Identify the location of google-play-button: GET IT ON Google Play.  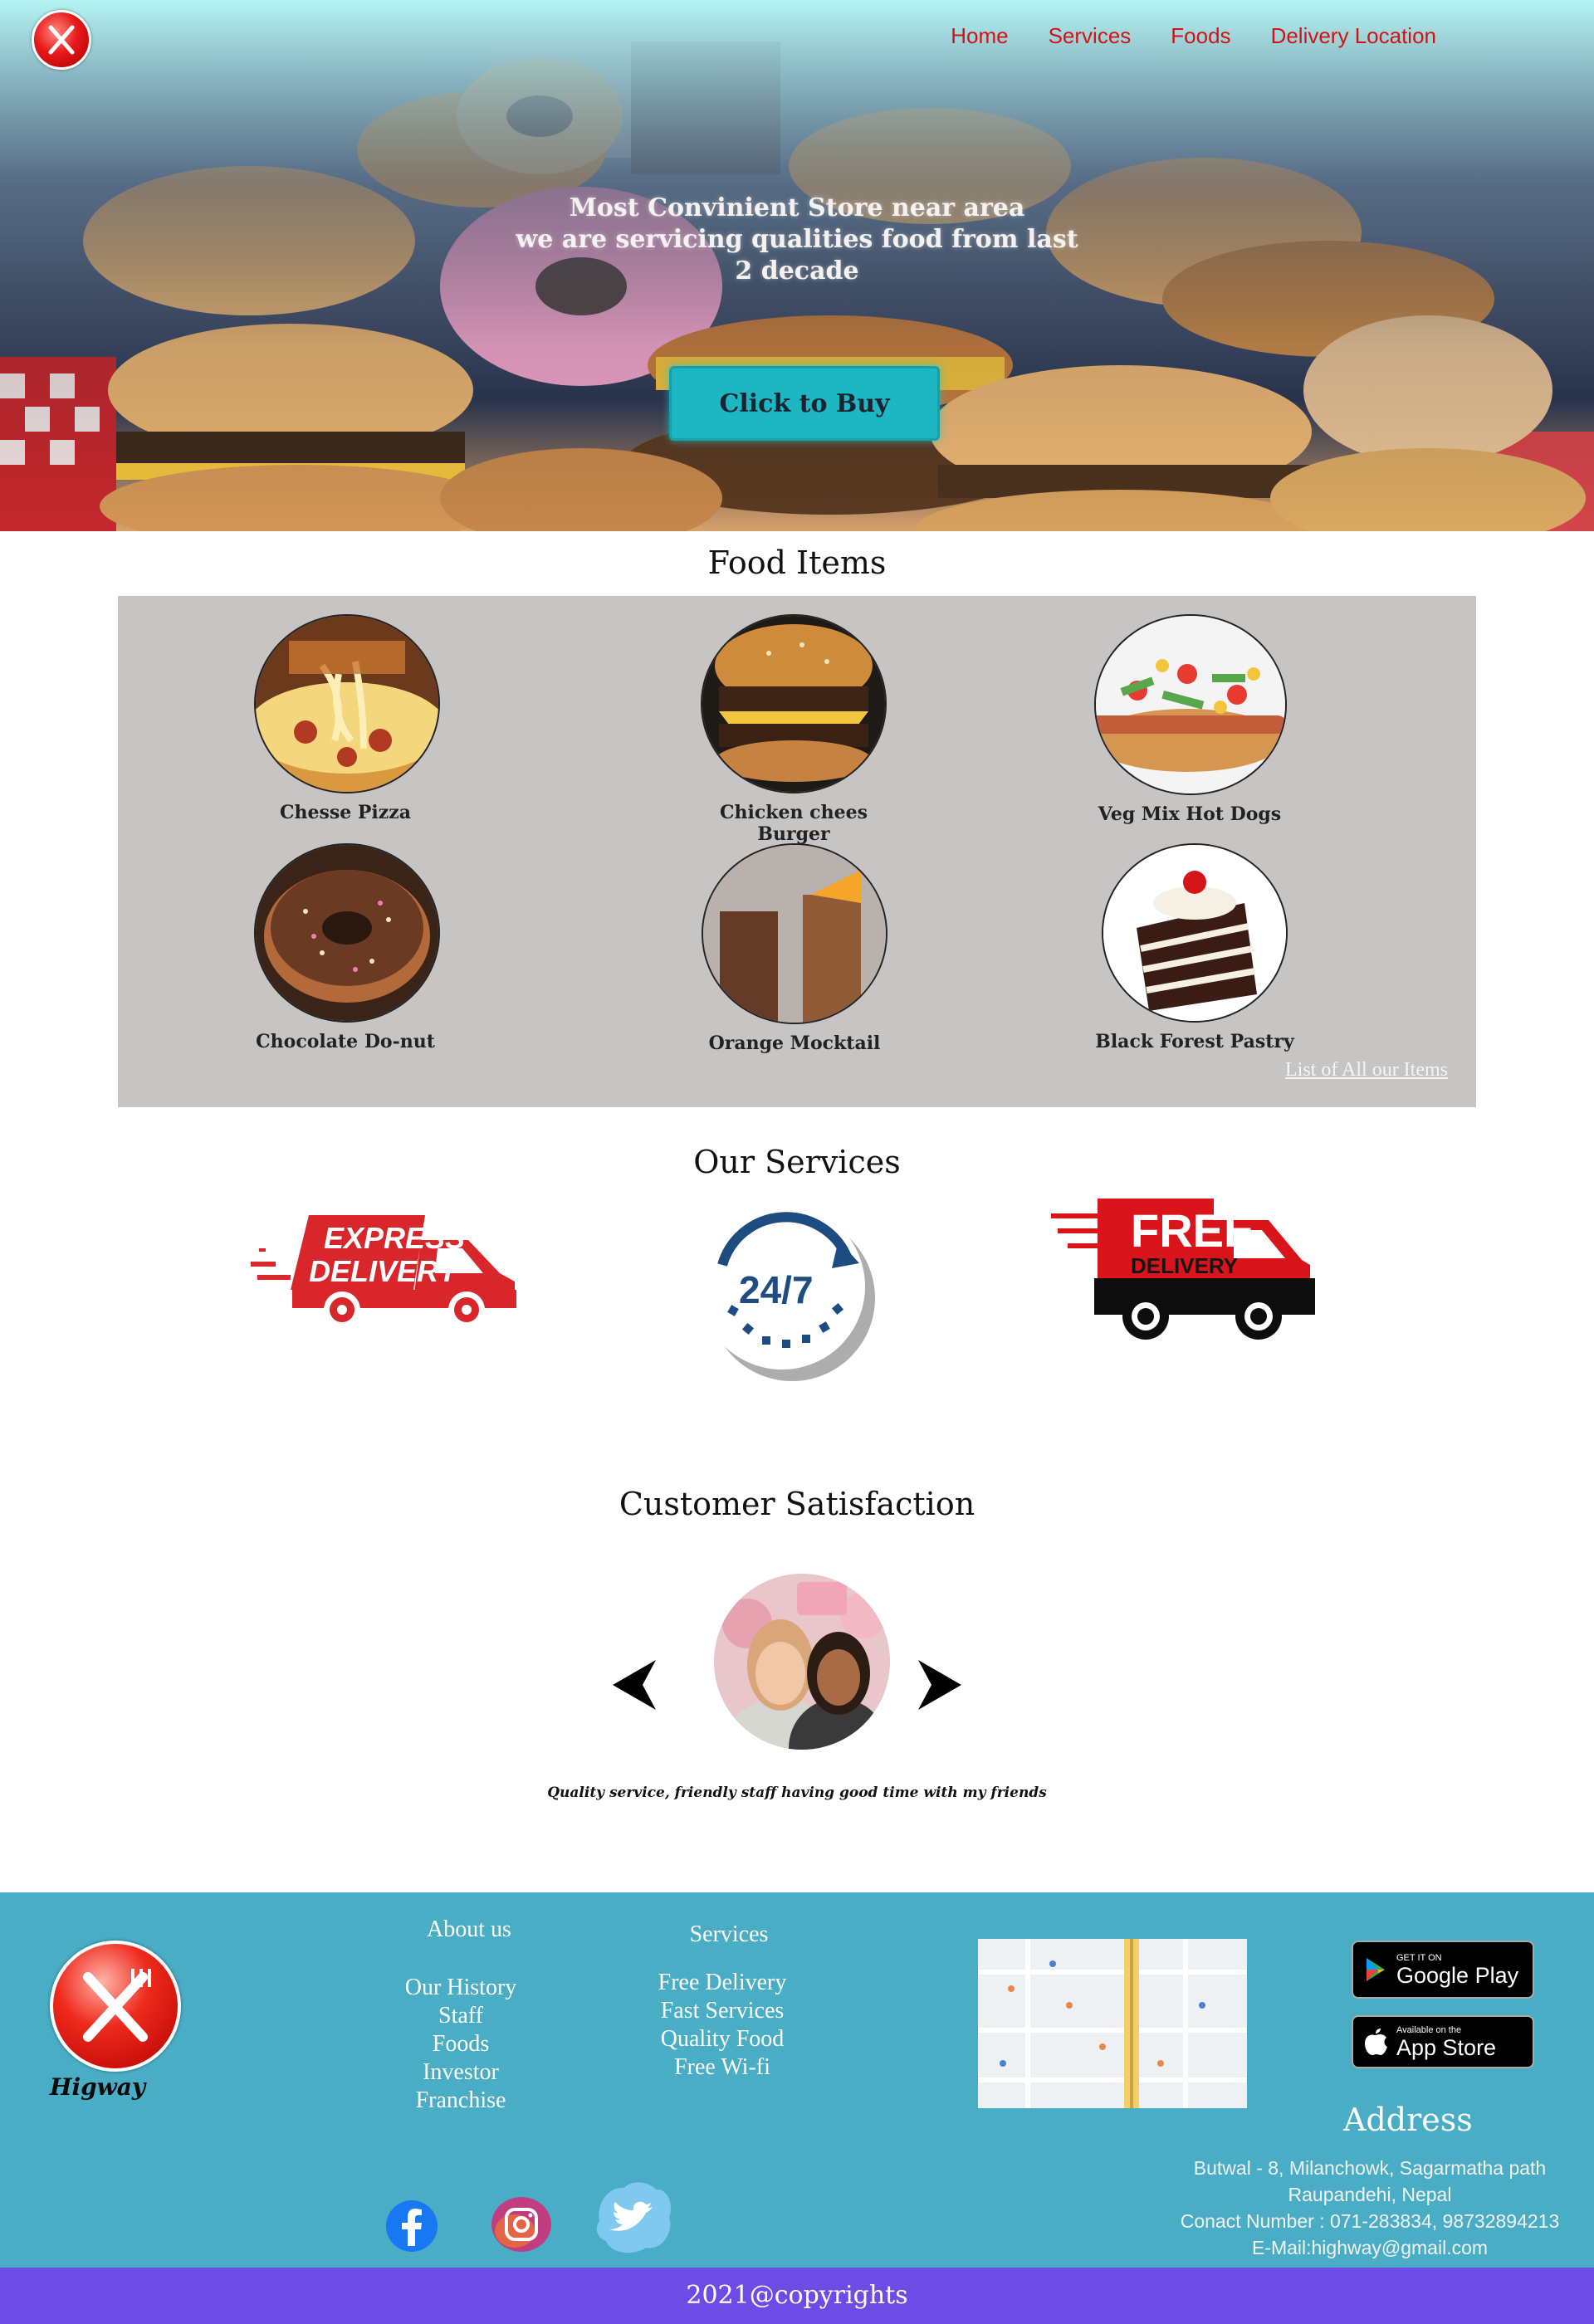
(1443, 1970).